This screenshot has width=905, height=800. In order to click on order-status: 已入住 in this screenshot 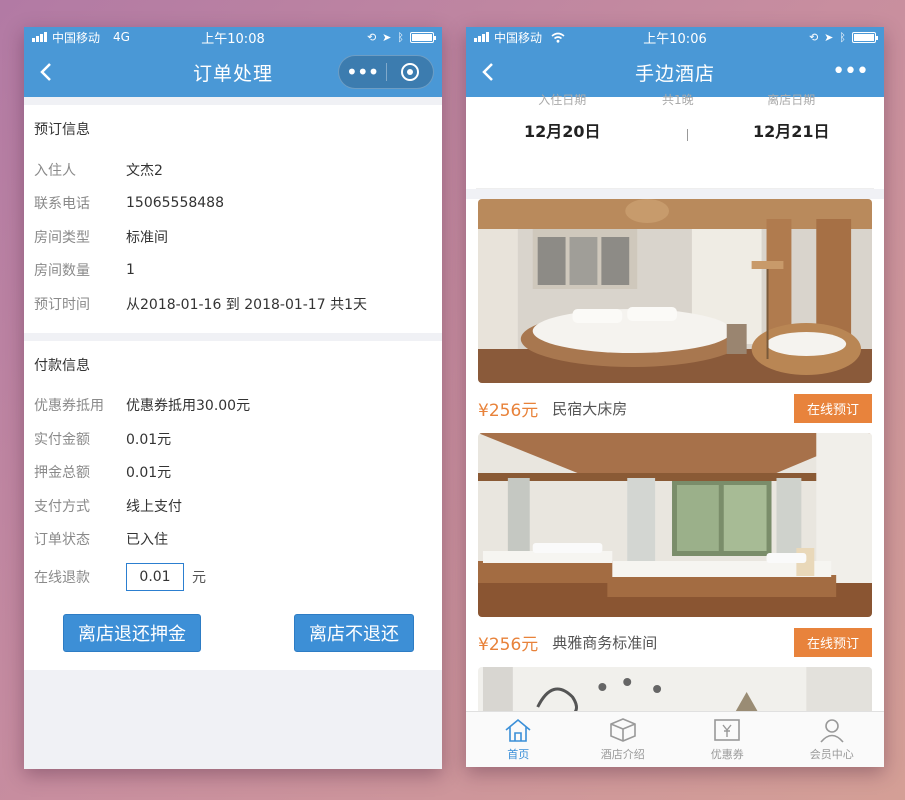, I will do `click(147, 540)`.